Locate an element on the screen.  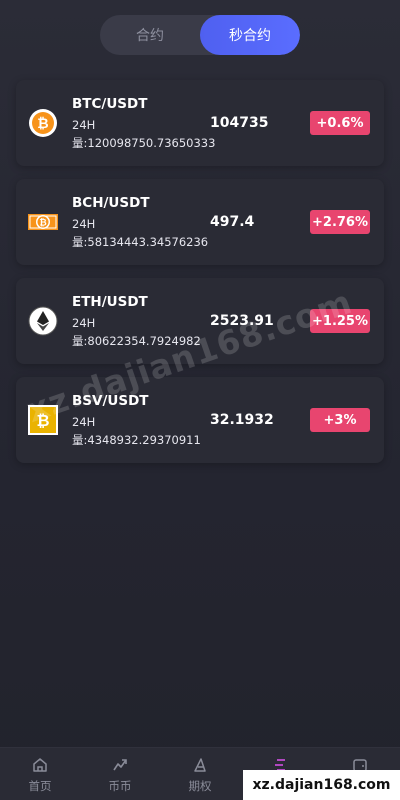
nav-home: 首页 is located at coordinates (40, 774).